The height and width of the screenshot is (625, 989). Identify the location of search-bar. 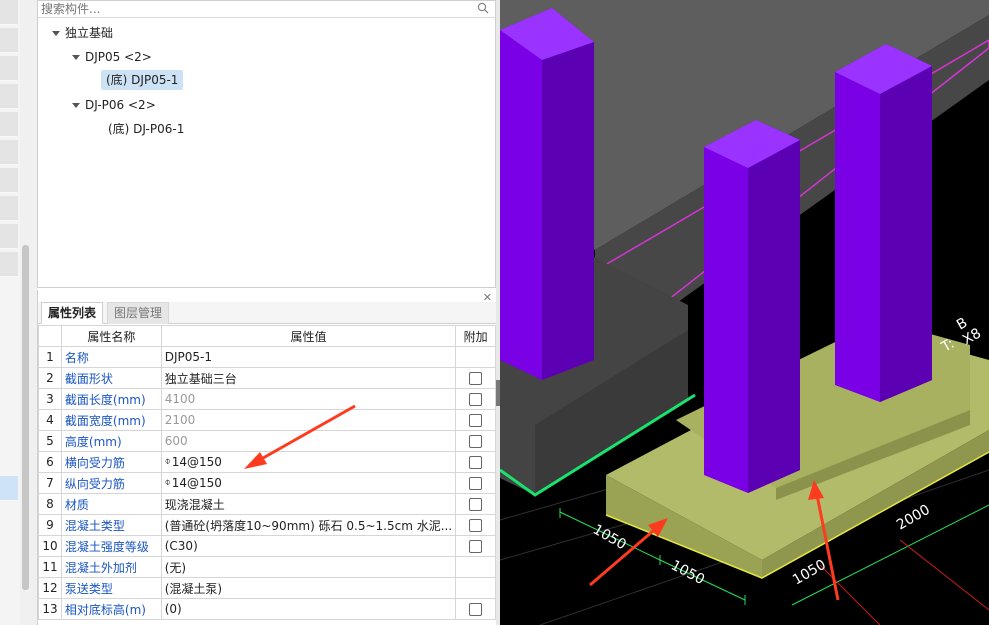
(266, 9).